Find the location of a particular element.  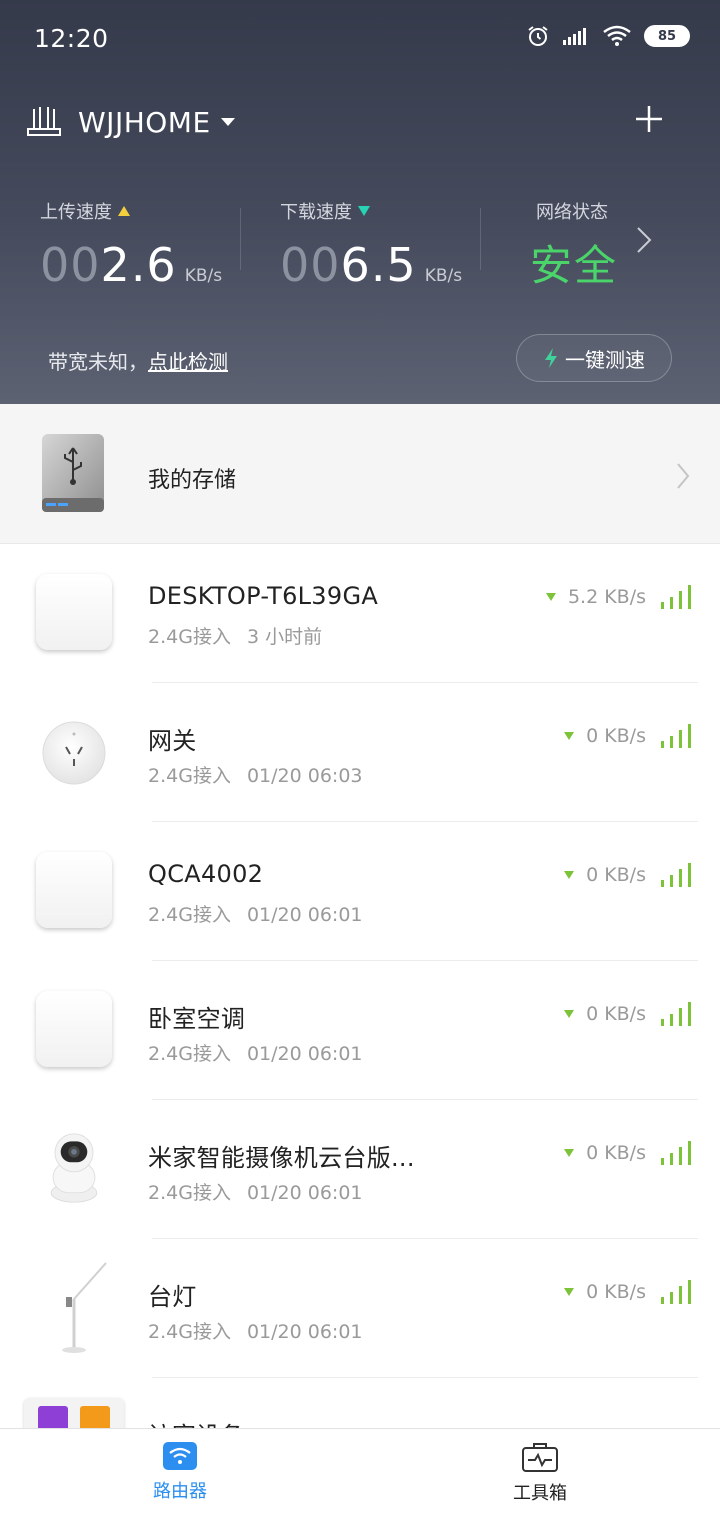

router-name: WJJHOME is located at coordinates (144, 122).